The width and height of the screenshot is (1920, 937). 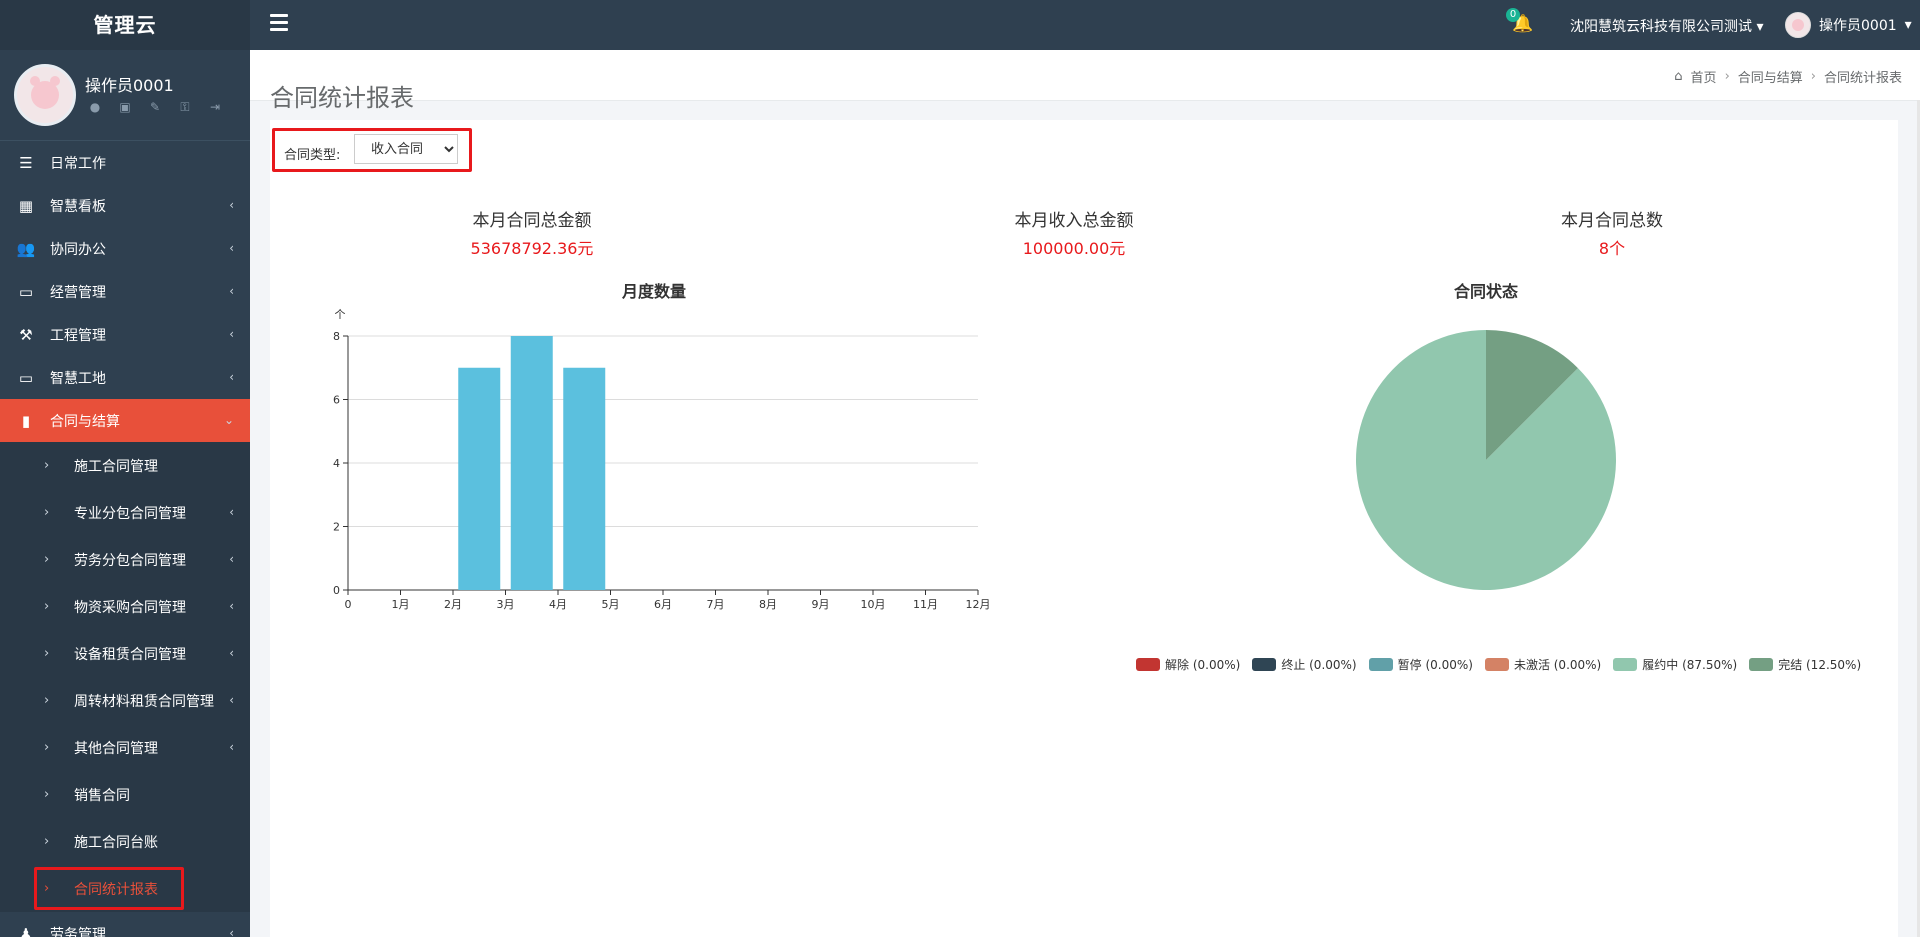 What do you see at coordinates (279, 25) in the screenshot?
I see `hamburger-menu-icon` at bounding box center [279, 25].